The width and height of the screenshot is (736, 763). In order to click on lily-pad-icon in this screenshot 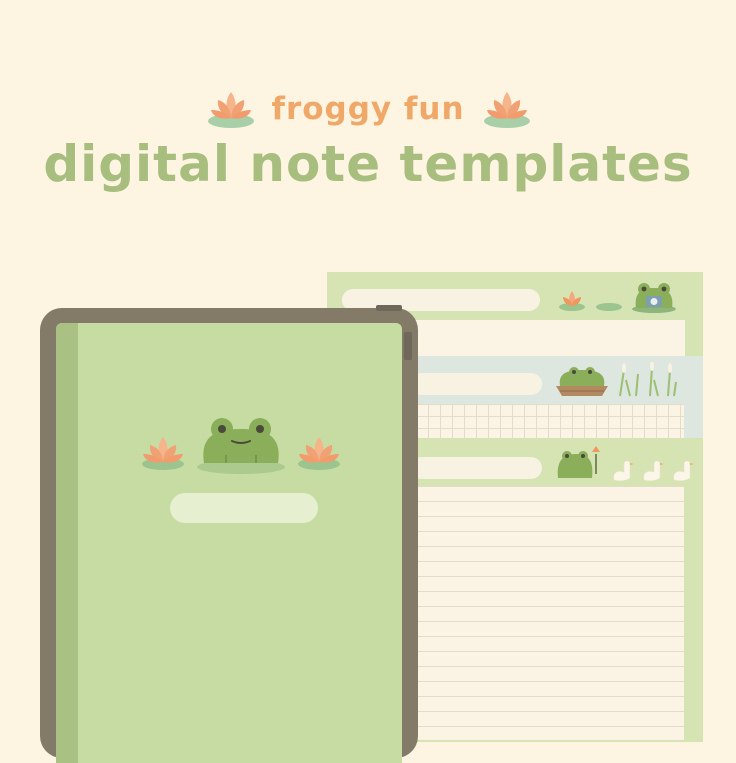, I will do `click(609, 307)`.